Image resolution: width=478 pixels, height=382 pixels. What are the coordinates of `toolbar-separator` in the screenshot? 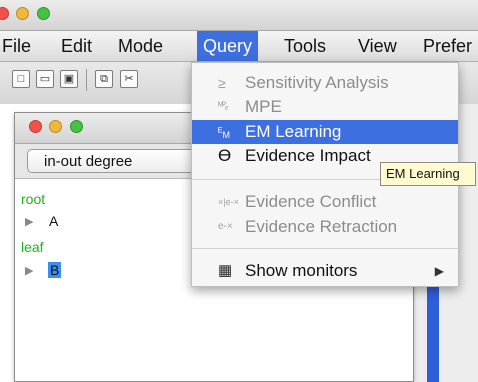 It's located at (86, 80).